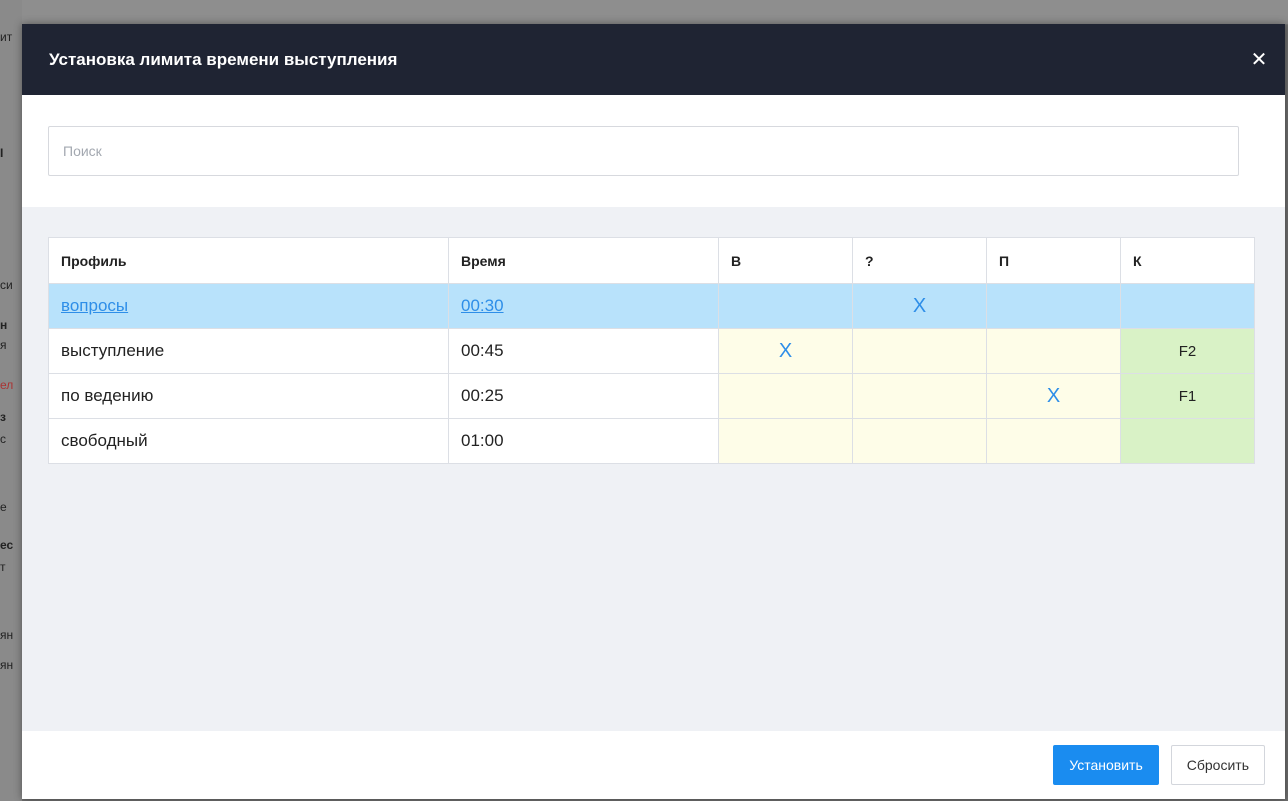 The image size is (1288, 801). I want to click on time-cell: 01:00, so click(583, 441).